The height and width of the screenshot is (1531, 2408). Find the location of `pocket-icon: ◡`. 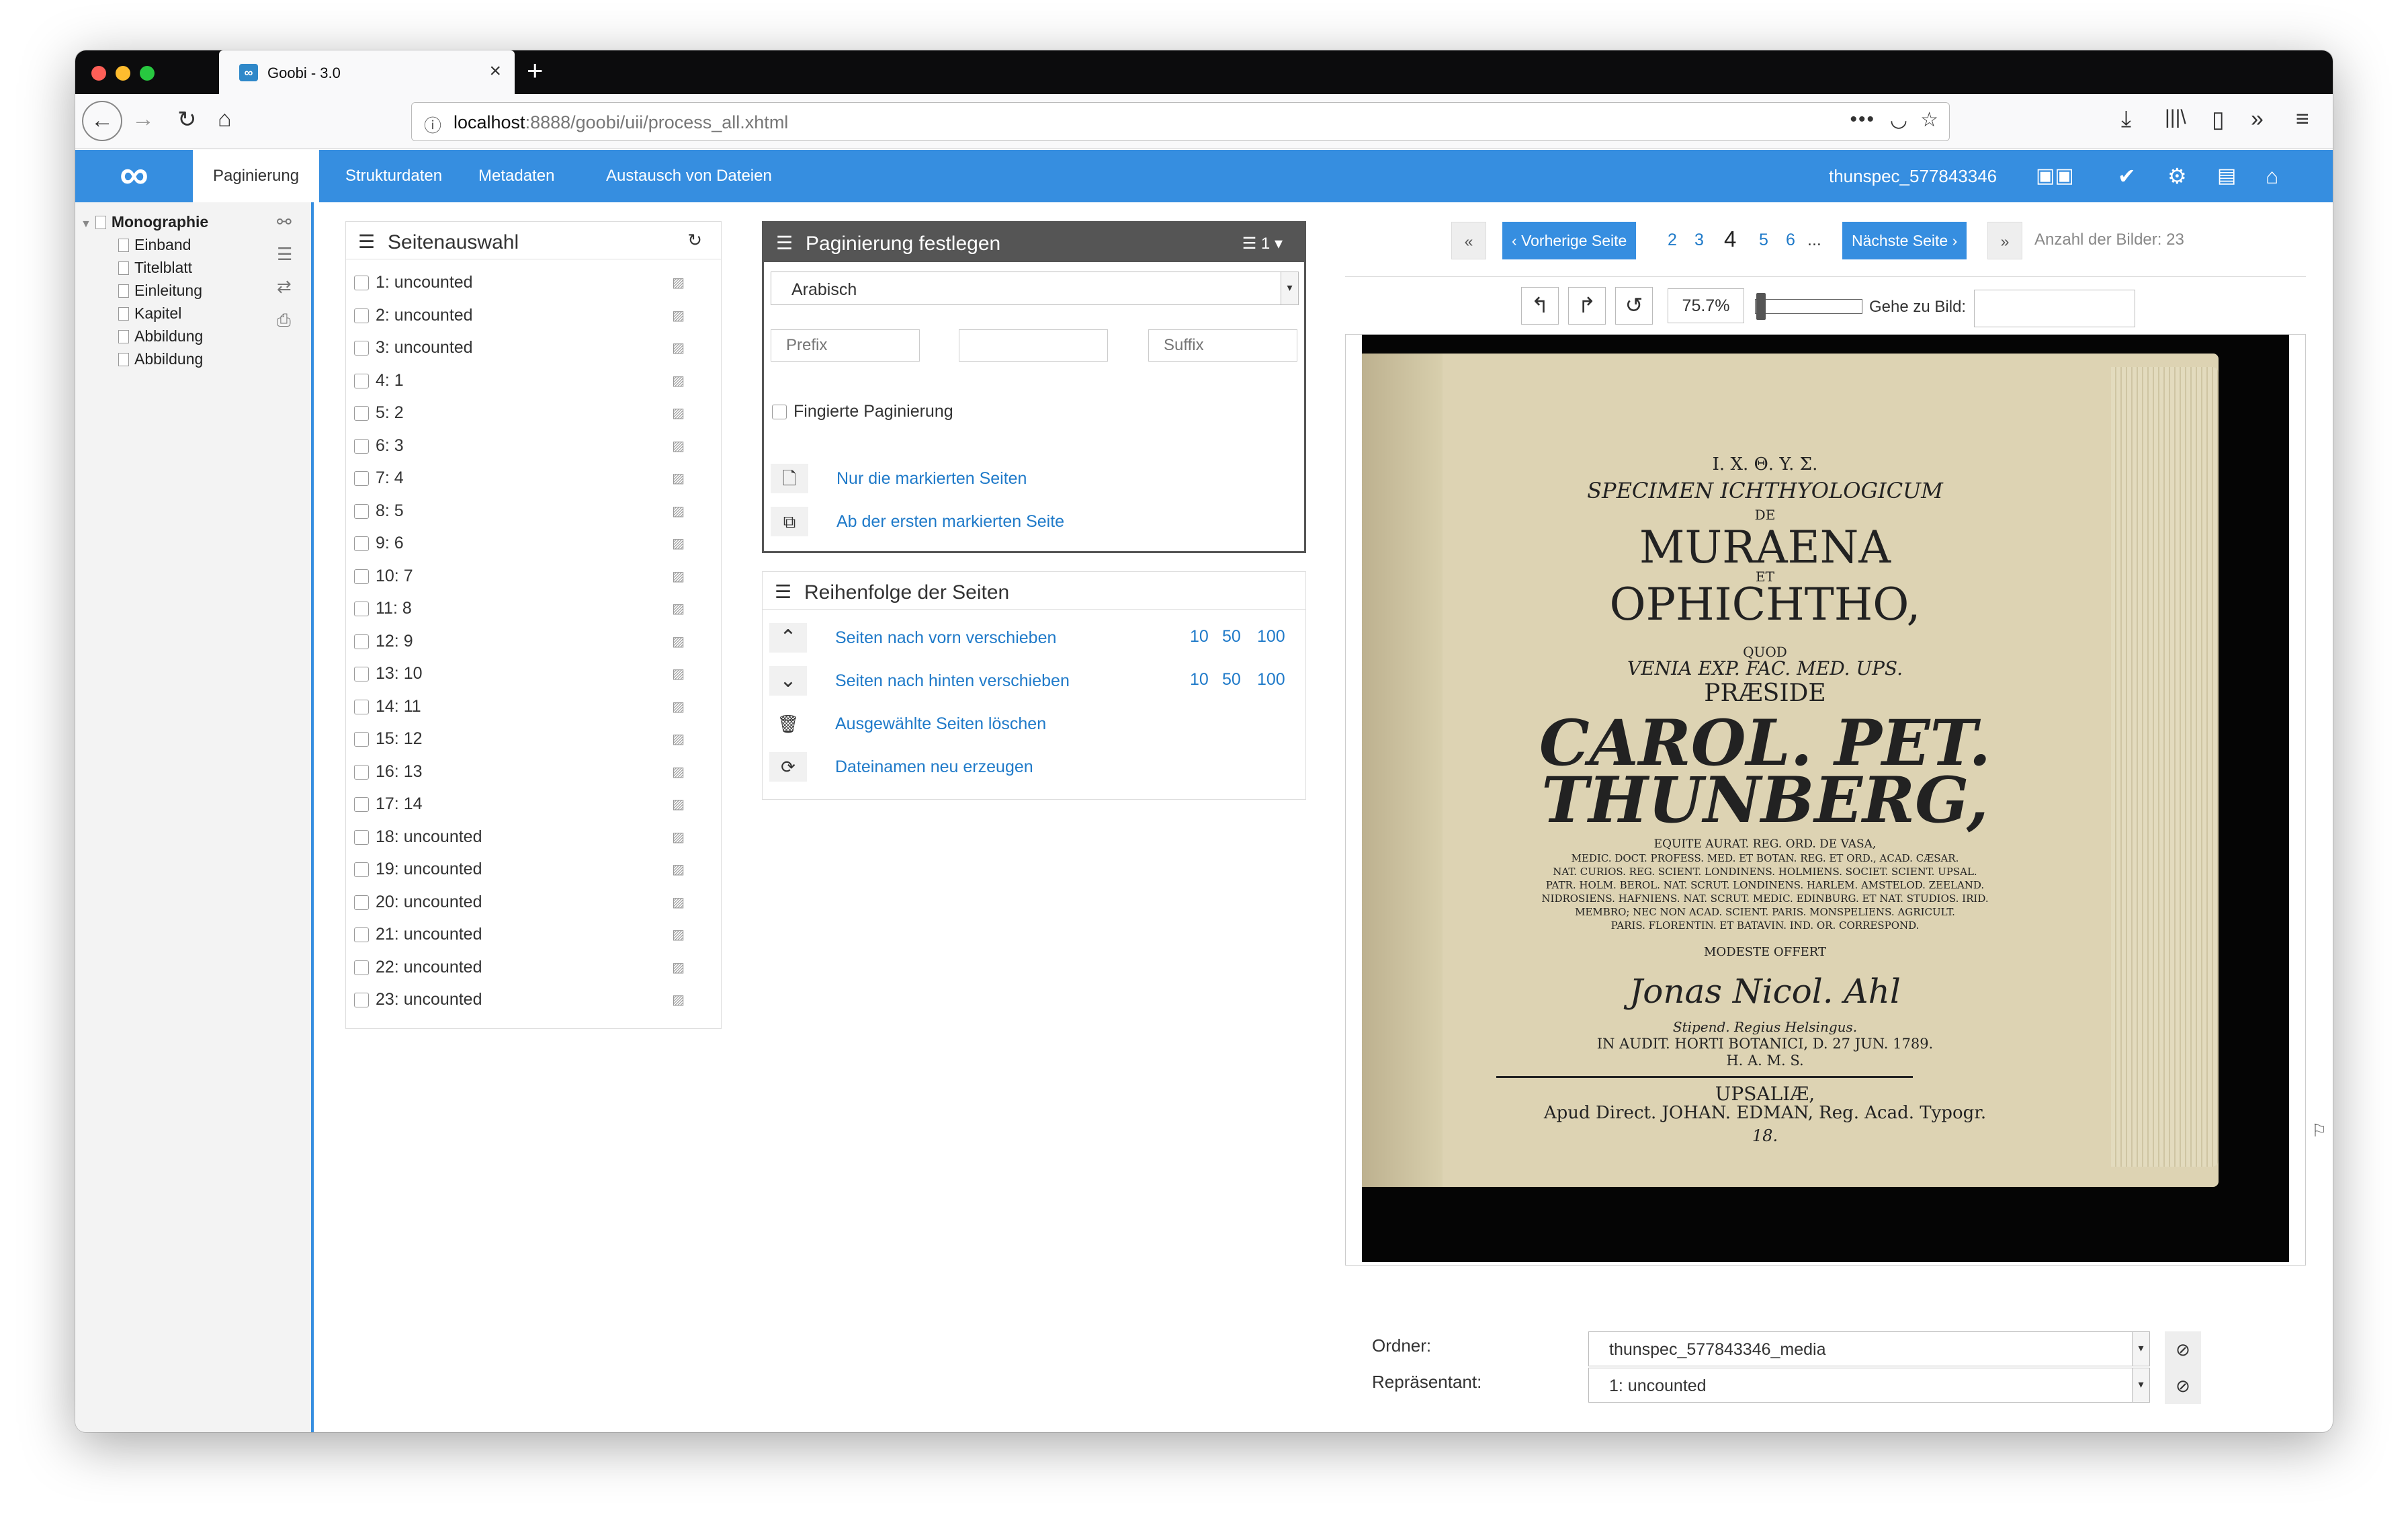

pocket-icon: ◡ is located at coordinates (1898, 120).